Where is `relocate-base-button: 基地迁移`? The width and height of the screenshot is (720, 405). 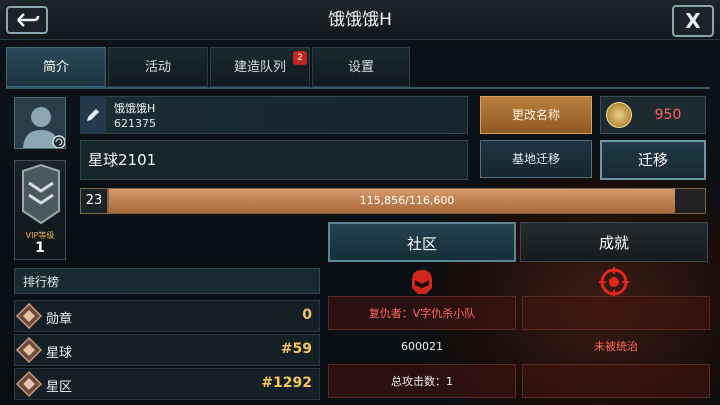
relocate-base-button: 基地迁移 is located at coordinates (536, 159).